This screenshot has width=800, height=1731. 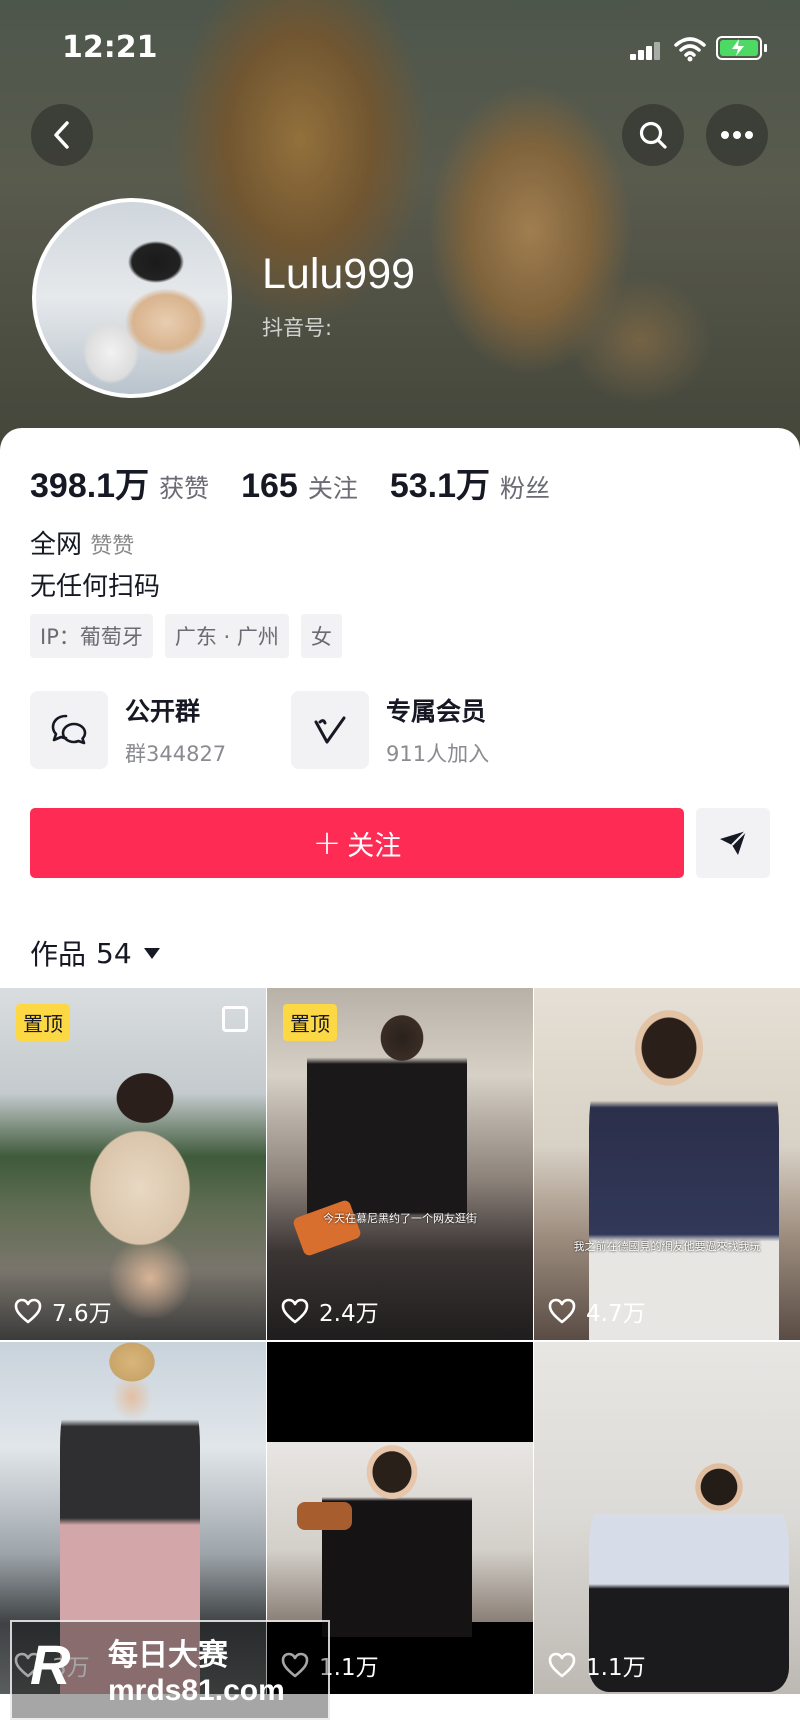 I want to click on stat-followers-label: 粉丝, so click(x=525, y=488).